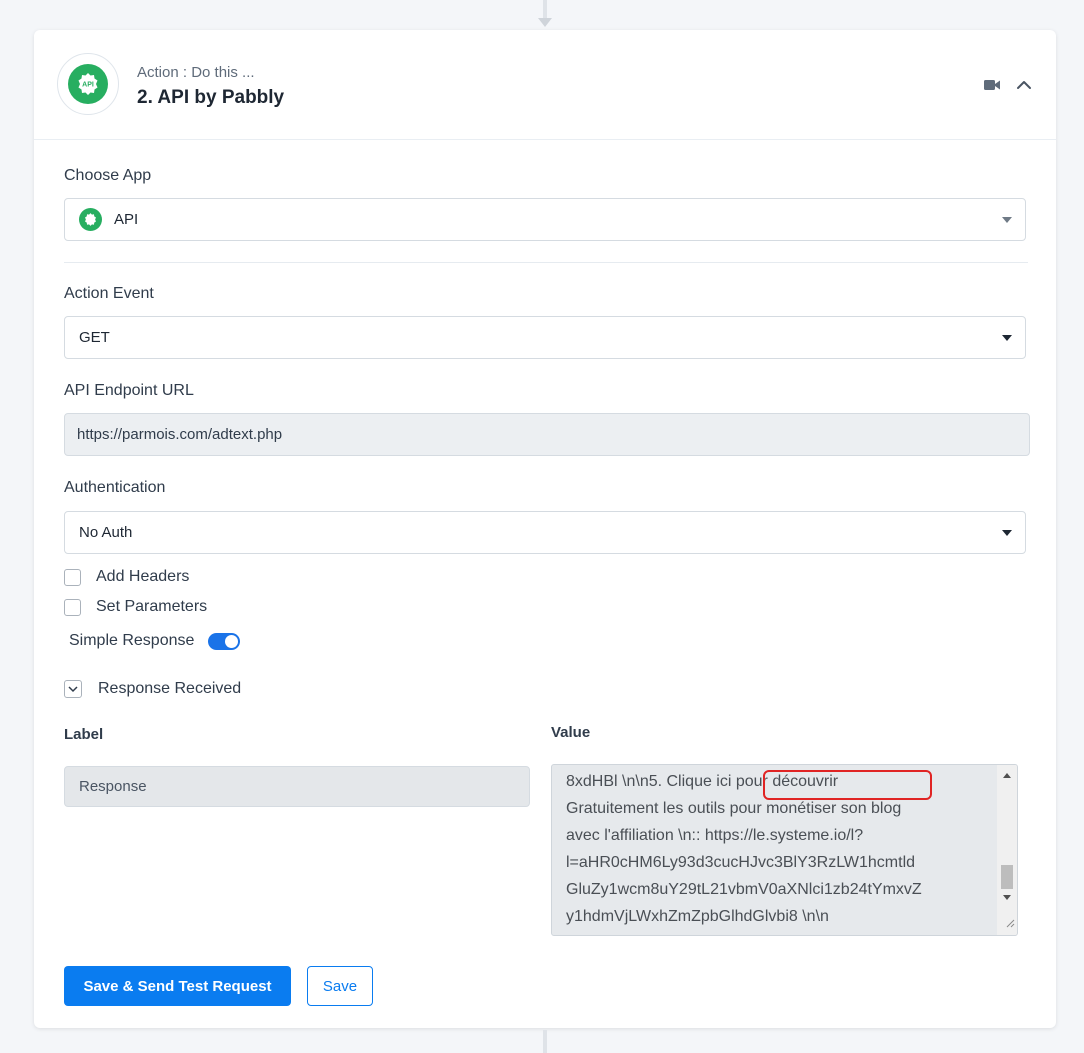  What do you see at coordinates (232, 641) in the screenshot?
I see `toggle-knob` at bounding box center [232, 641].